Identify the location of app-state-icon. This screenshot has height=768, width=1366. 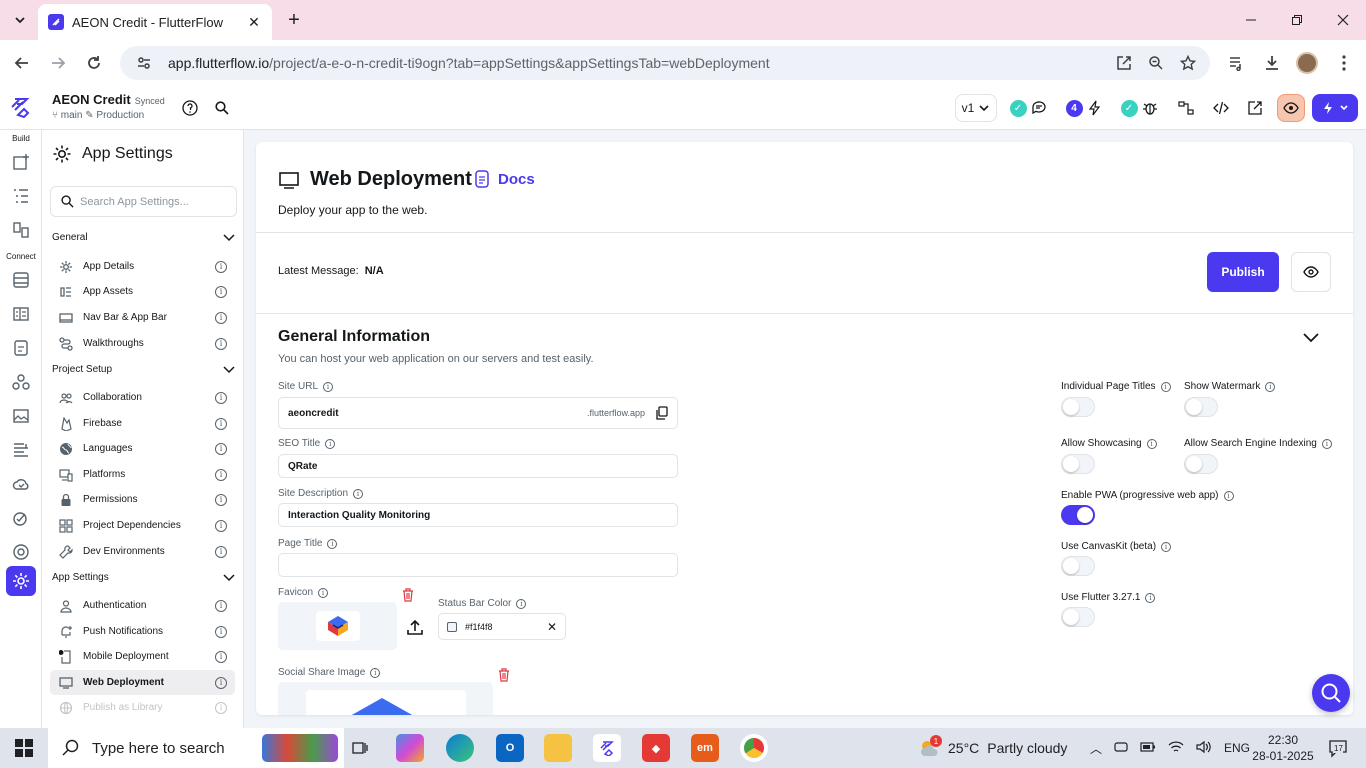
(21, 348).